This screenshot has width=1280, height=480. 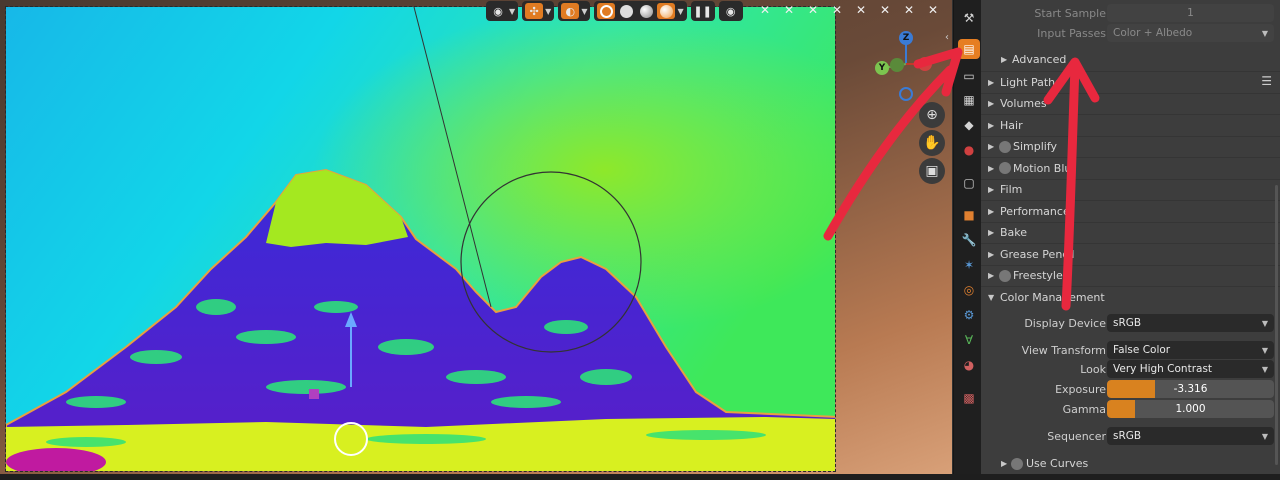 What do you see at coordinates (947, 37) in the screenshot?
I see `collapse-chevron-icon: ‹` at bounding box center [947, 37].